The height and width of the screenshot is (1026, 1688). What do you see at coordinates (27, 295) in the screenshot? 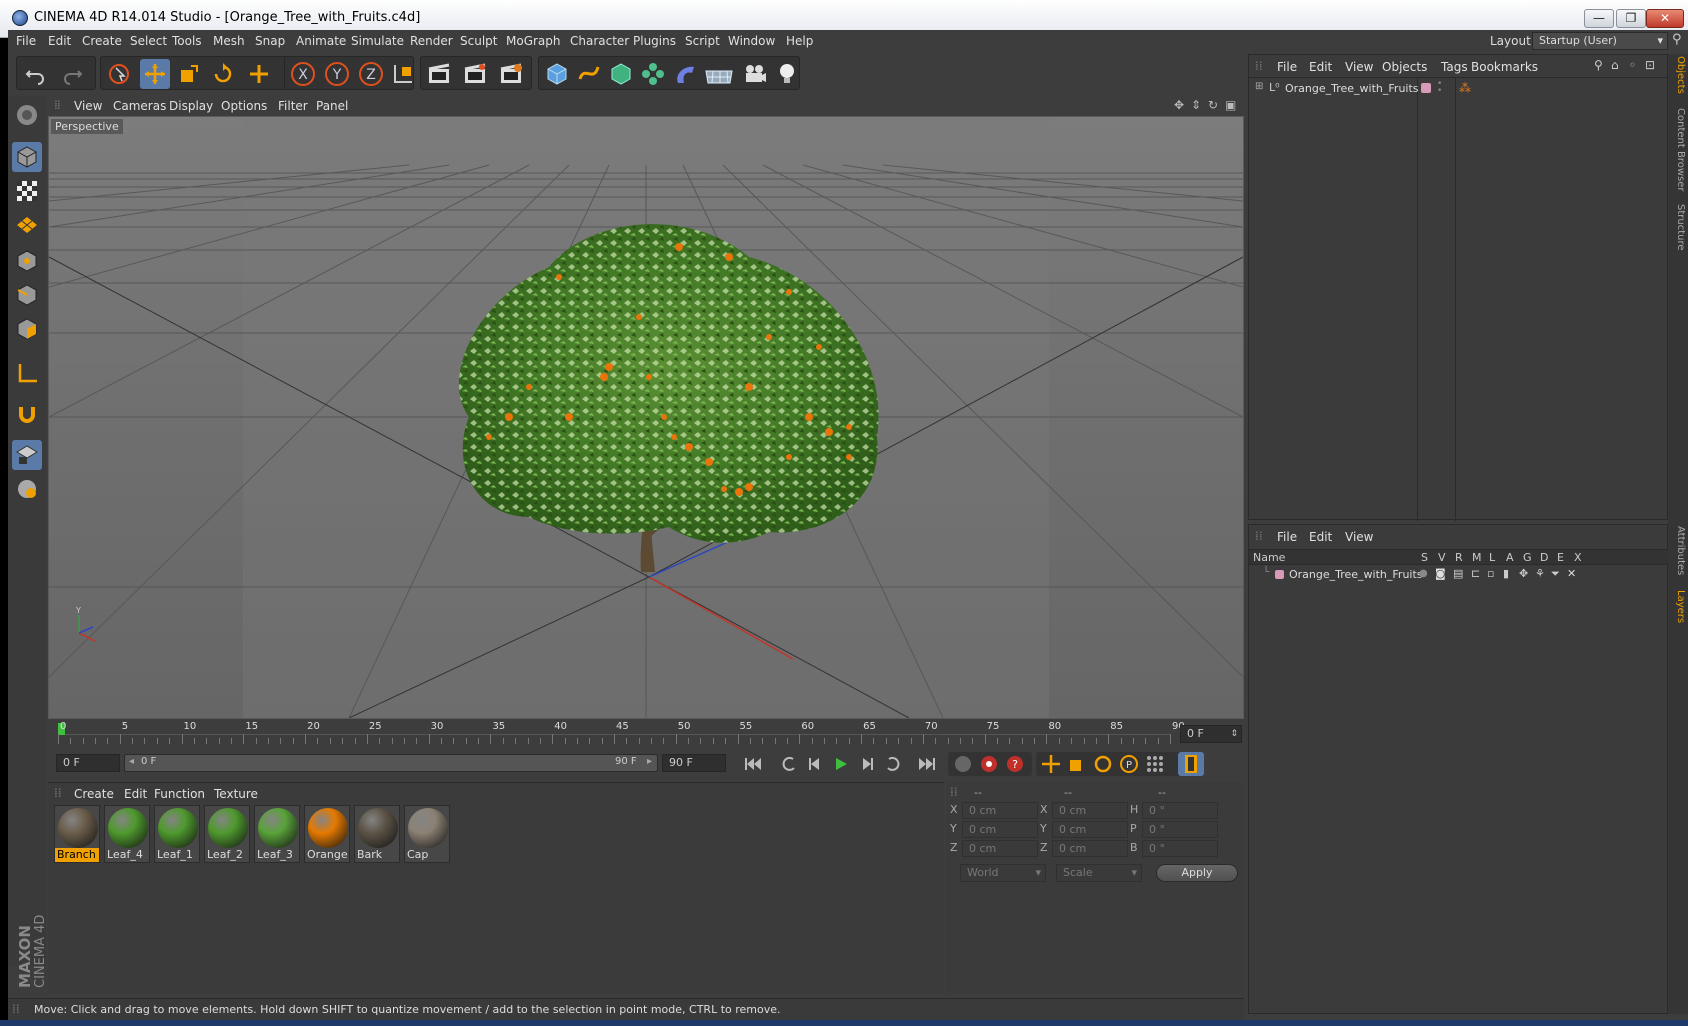
I see `edges-mode-icon` at bounding box center [27, 295].